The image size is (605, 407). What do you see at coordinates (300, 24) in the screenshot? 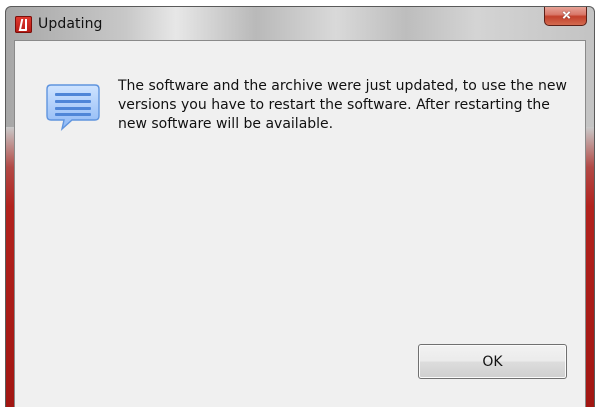
I see `title-bar: Updating` at bounding box center [300, 24].